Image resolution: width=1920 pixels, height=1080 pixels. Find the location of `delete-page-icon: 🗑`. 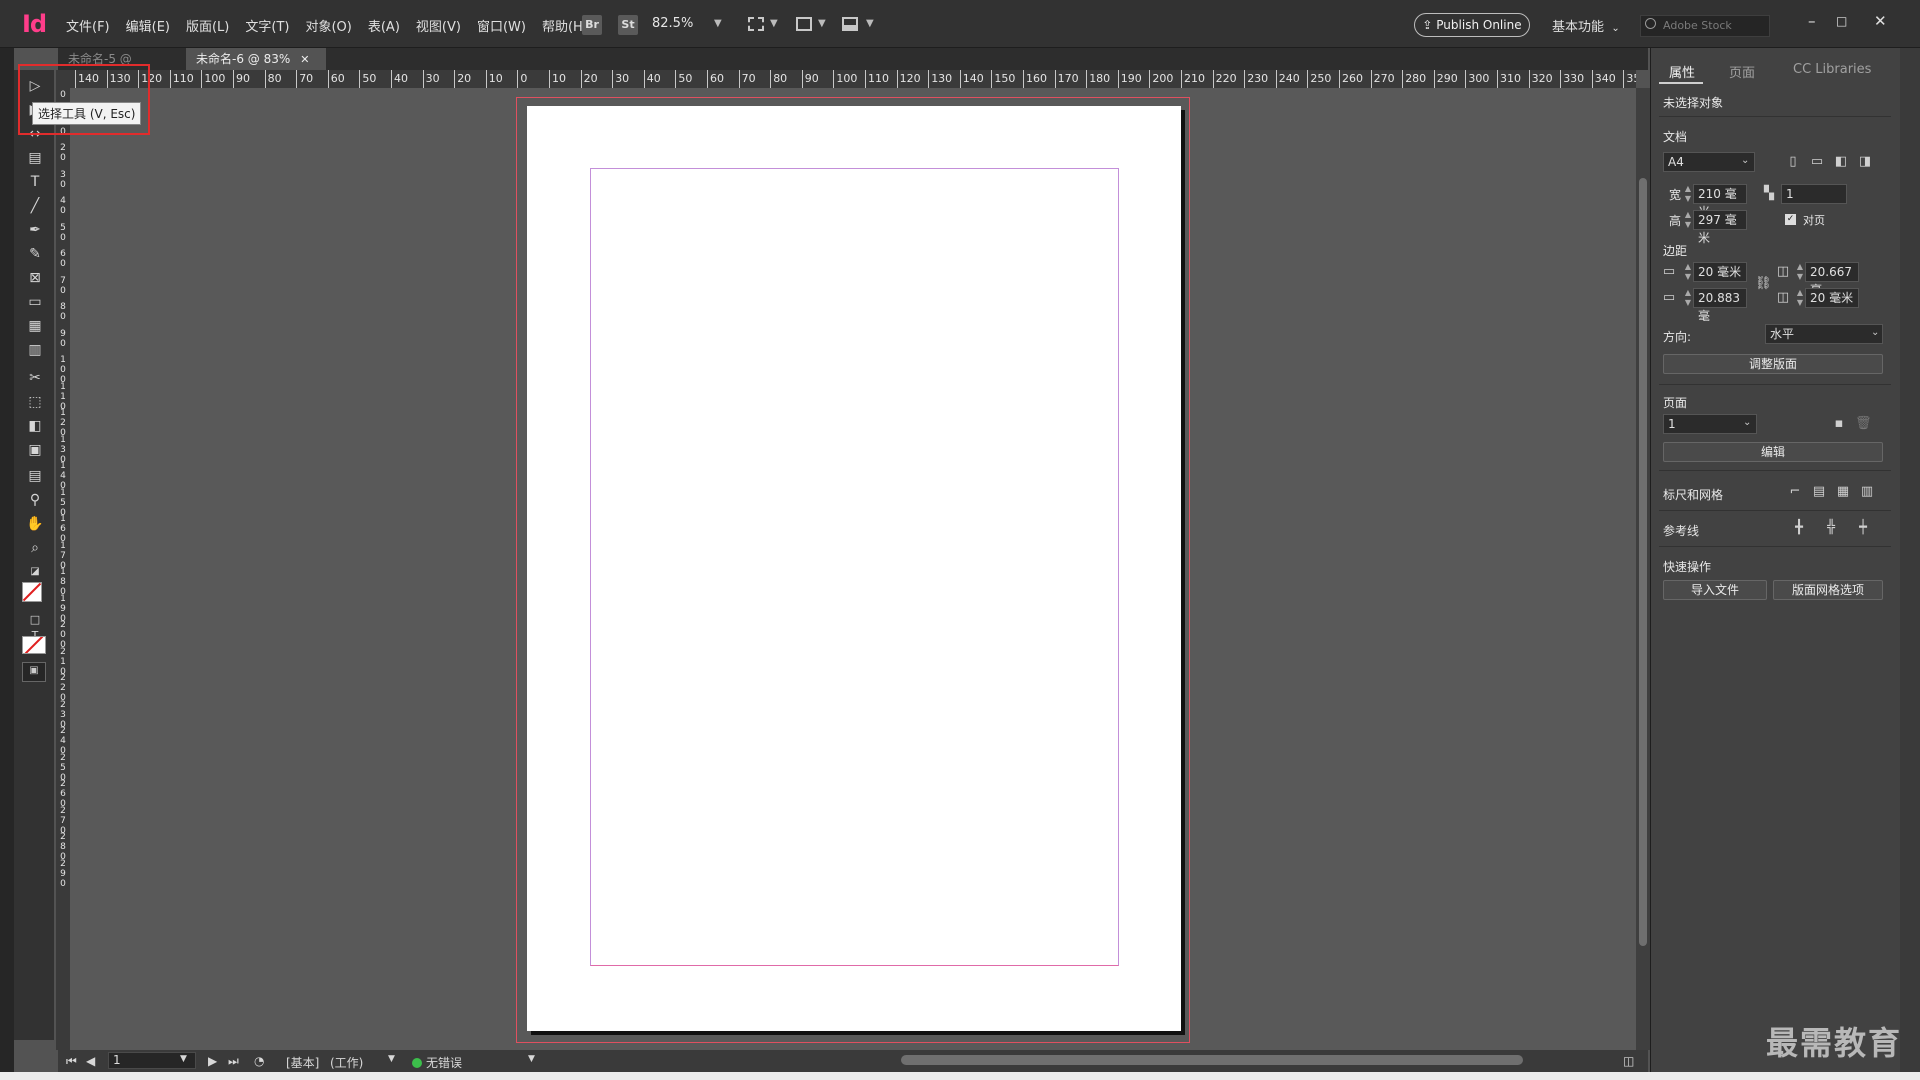

delete-page-icon: 🗑 is located at coordinates (1863, 424).